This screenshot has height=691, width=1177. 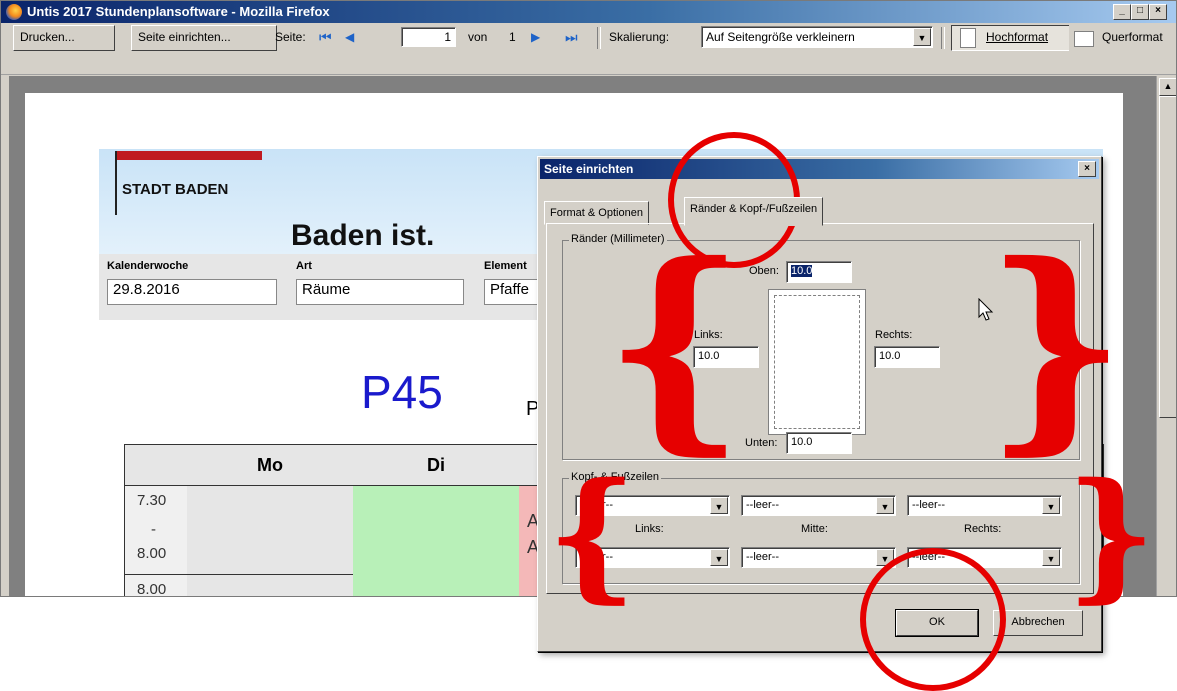 I want to click on annotation-circle-ok, so click(x=933, y=619).